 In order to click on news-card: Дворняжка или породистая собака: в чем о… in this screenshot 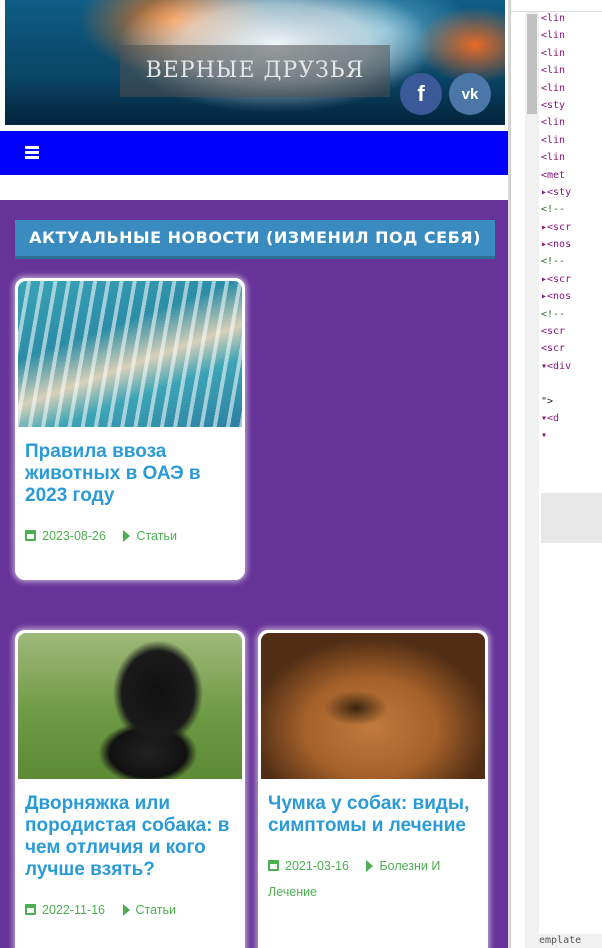, I will do `click(130, 789)`.